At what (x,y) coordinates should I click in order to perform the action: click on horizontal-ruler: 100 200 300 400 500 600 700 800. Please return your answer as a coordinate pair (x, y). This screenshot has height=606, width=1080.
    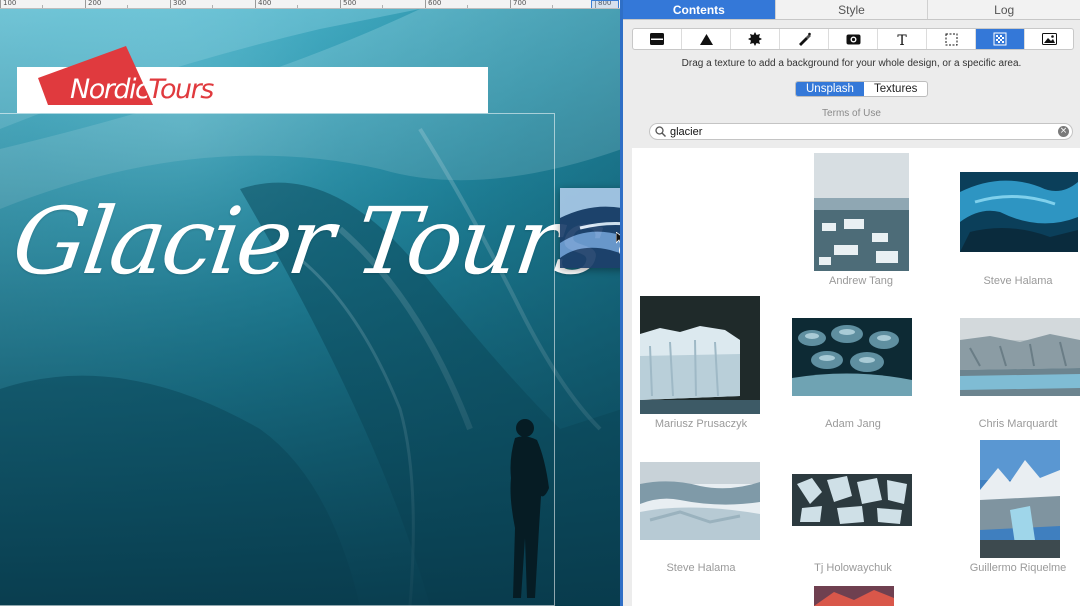
    Looking at the image, I should click on (311, 4).